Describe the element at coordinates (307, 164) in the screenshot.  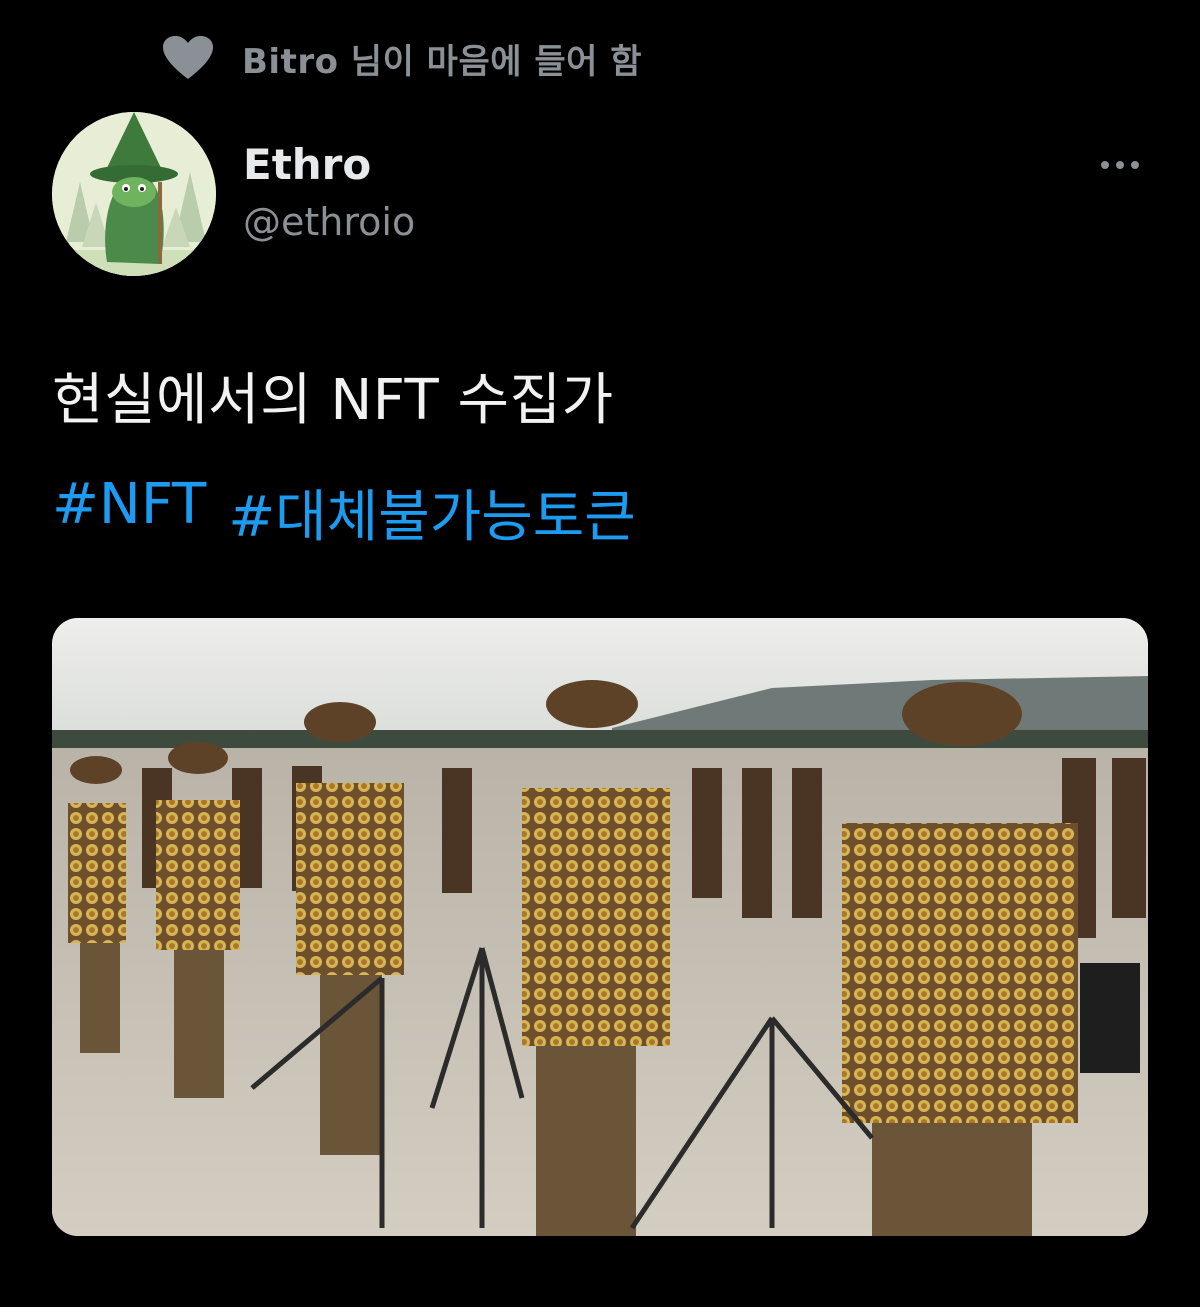
I see `author-display-name: Ethro` at that location.